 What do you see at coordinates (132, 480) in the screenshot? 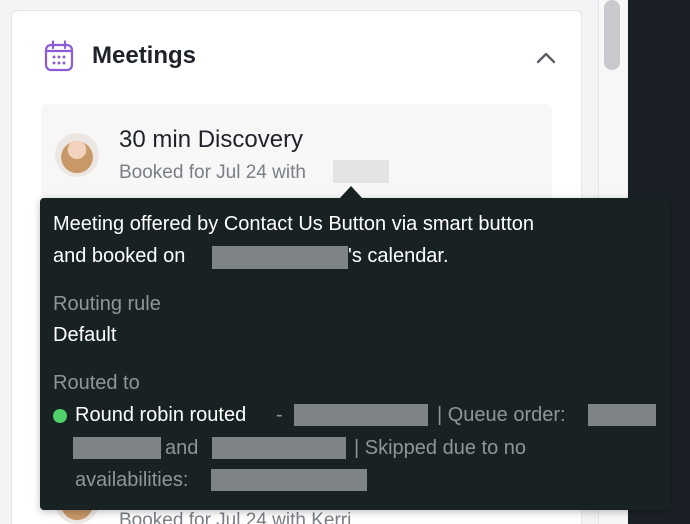
I see `availabilities-label: availabilities:` at bounding box center [132, 480].